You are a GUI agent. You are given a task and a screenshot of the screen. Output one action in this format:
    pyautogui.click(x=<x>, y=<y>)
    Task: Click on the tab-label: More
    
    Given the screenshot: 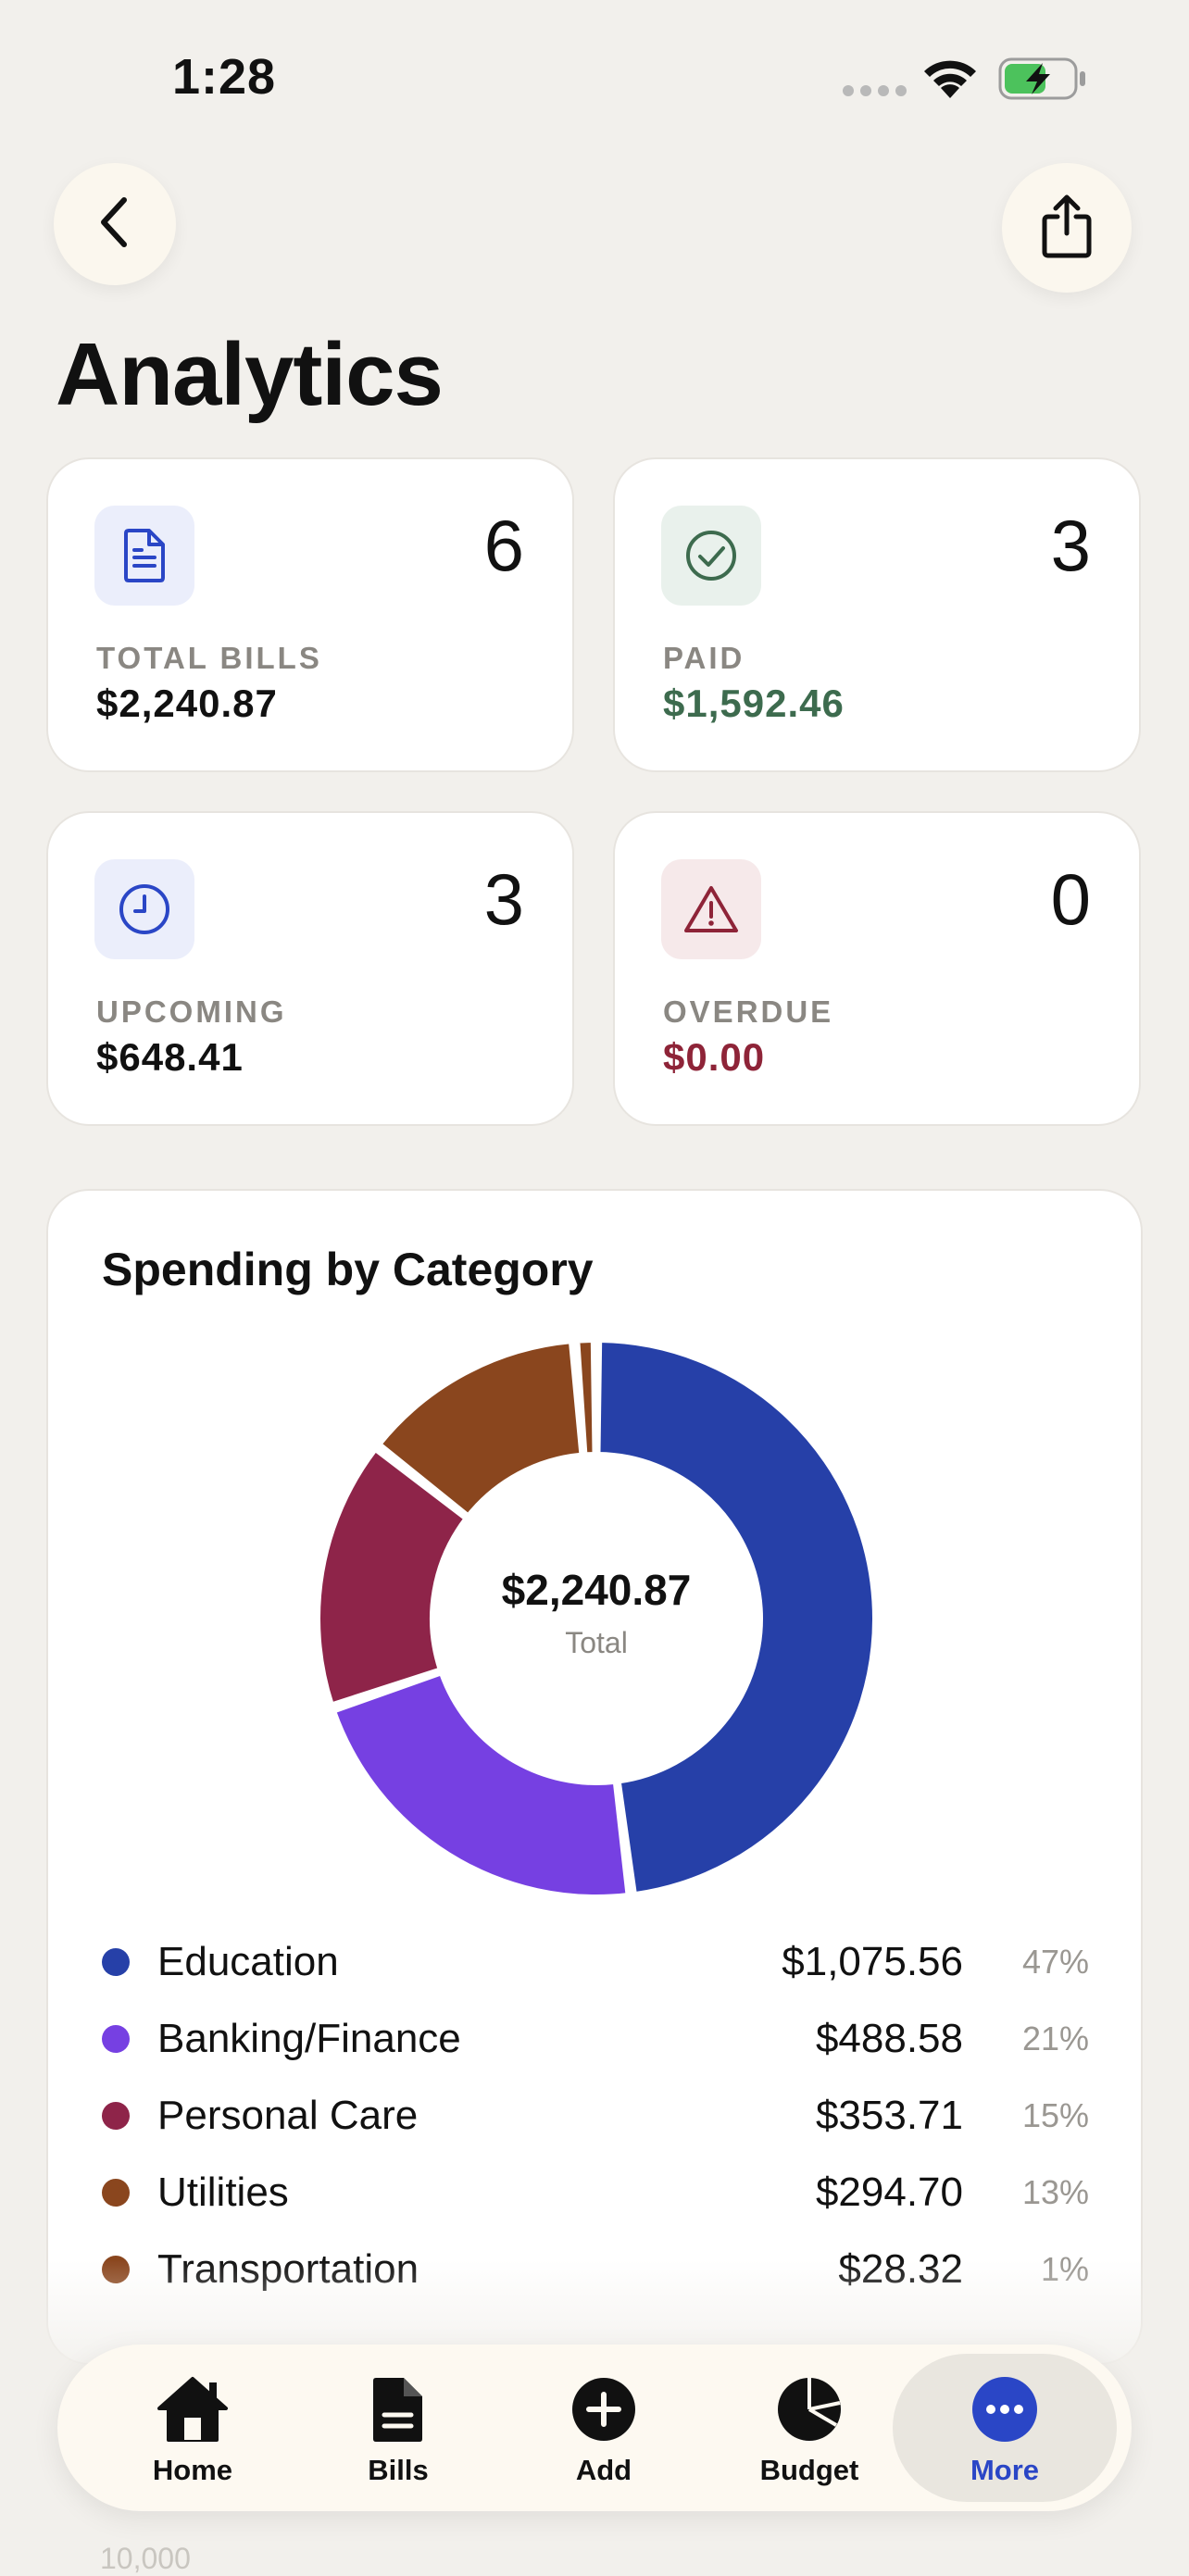 What is the action you would take?
    pyautogui.click(x=1005, y=2470)
    